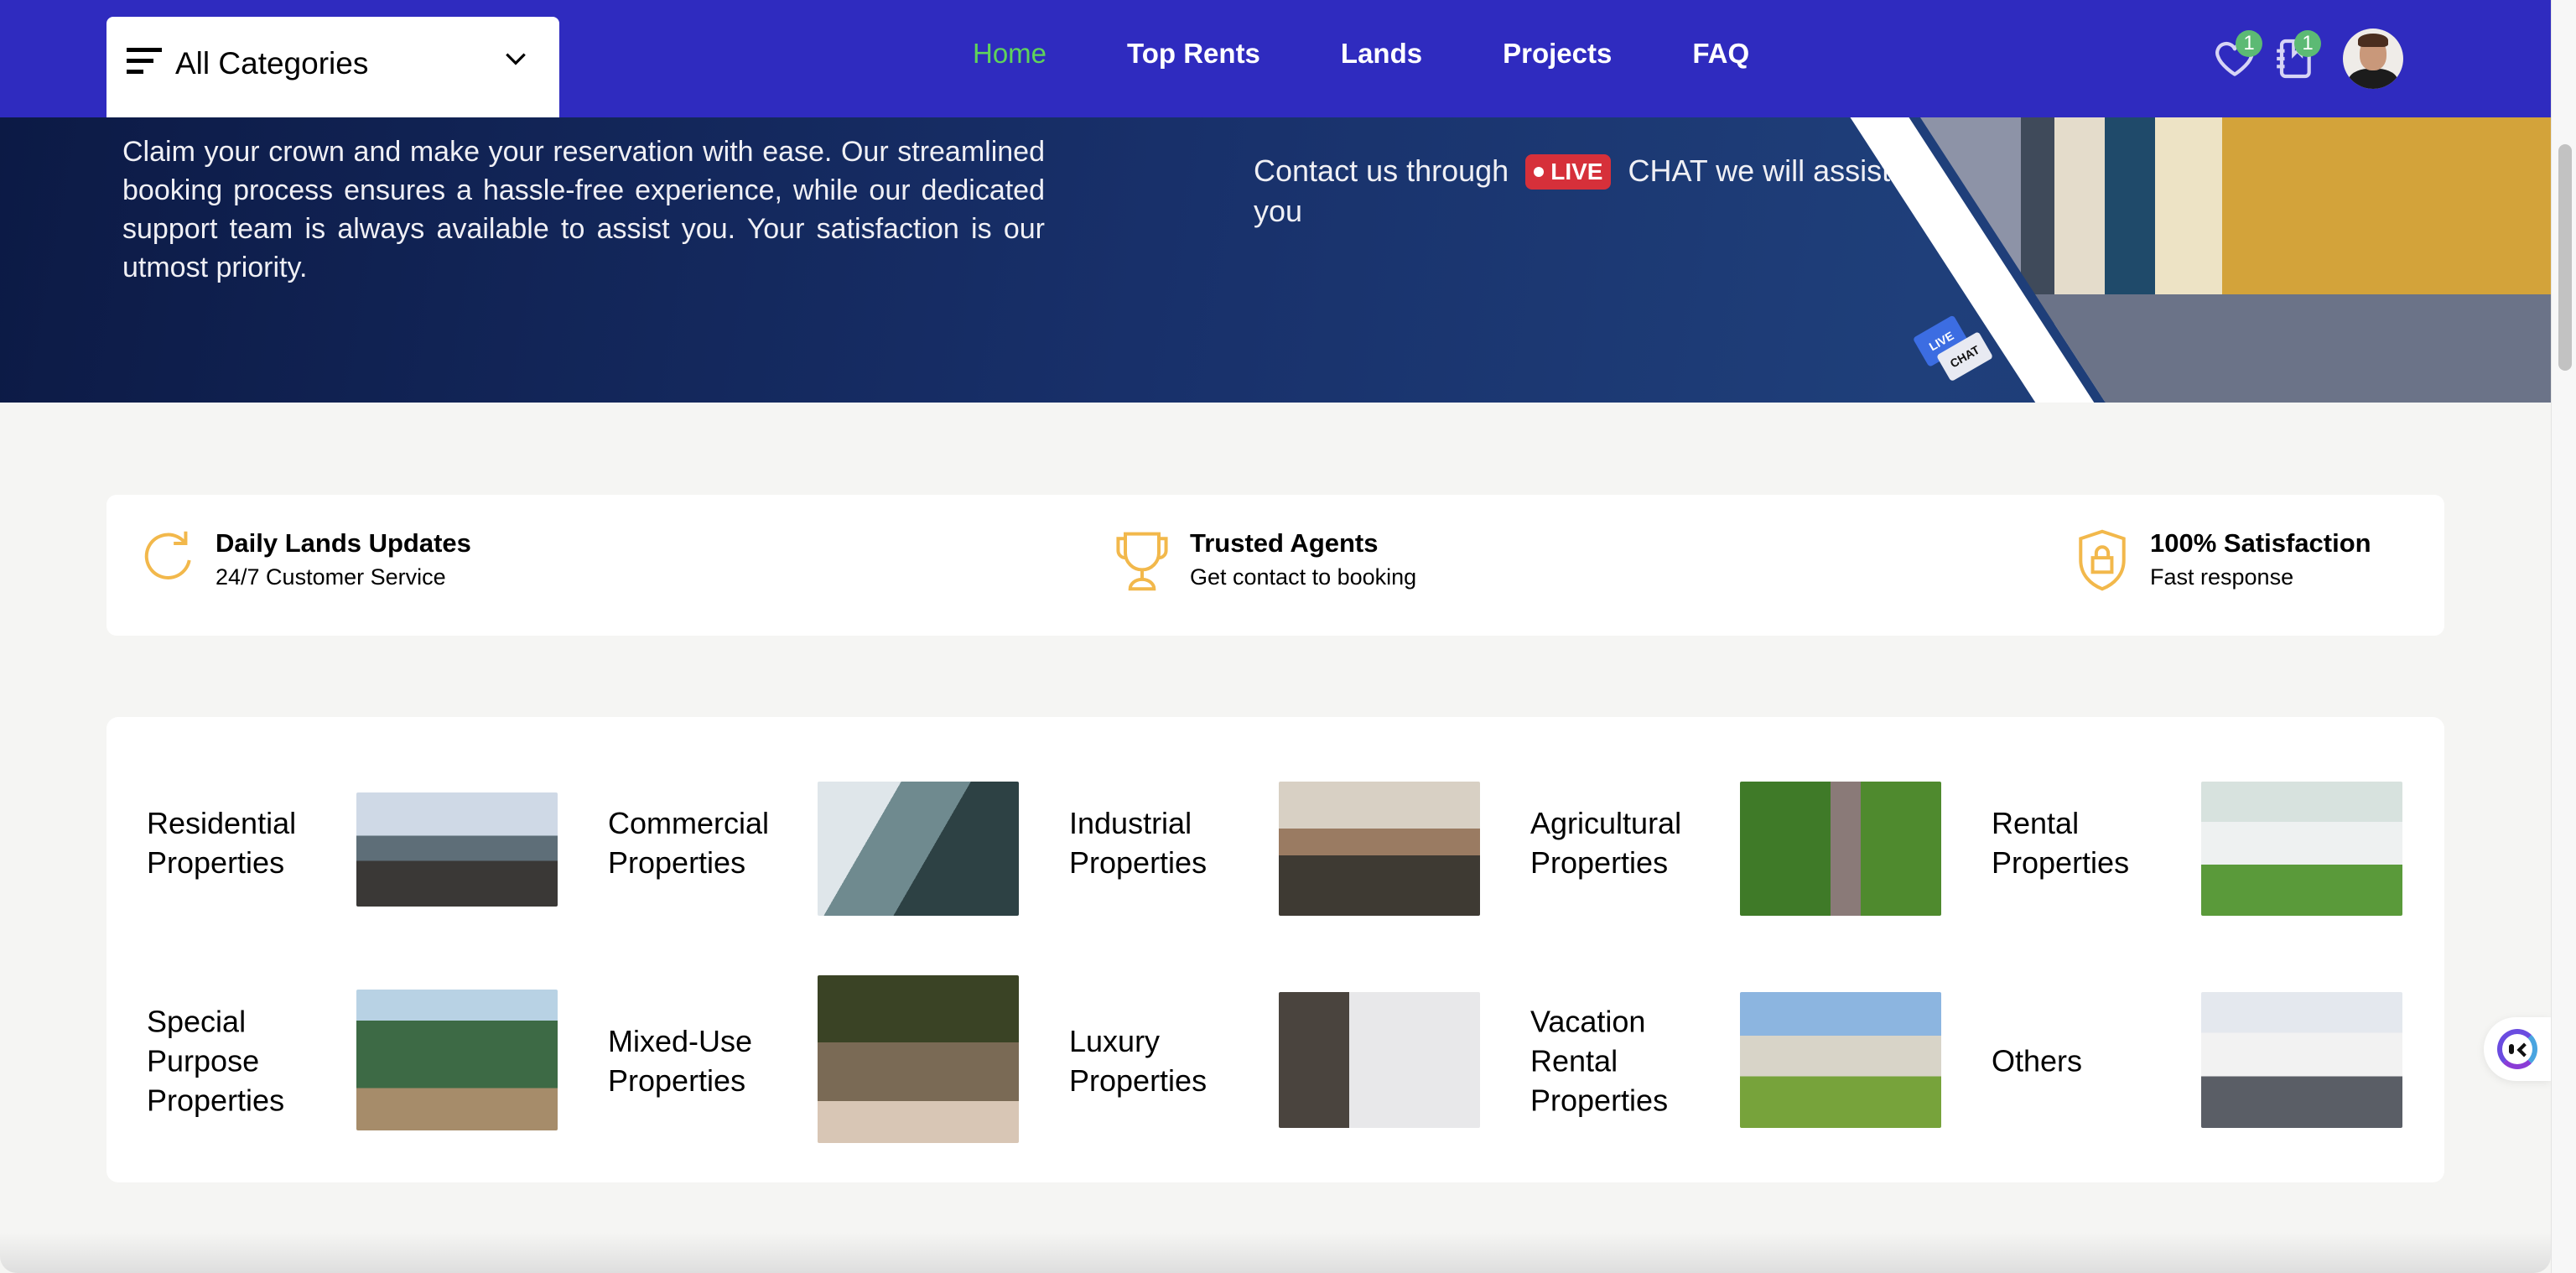 This screenshot has height=1273, width=2576. What do you see at coordinates (167, 555) in the screenshot?
I see `refresh-icon` at bounding box center [167, 555].